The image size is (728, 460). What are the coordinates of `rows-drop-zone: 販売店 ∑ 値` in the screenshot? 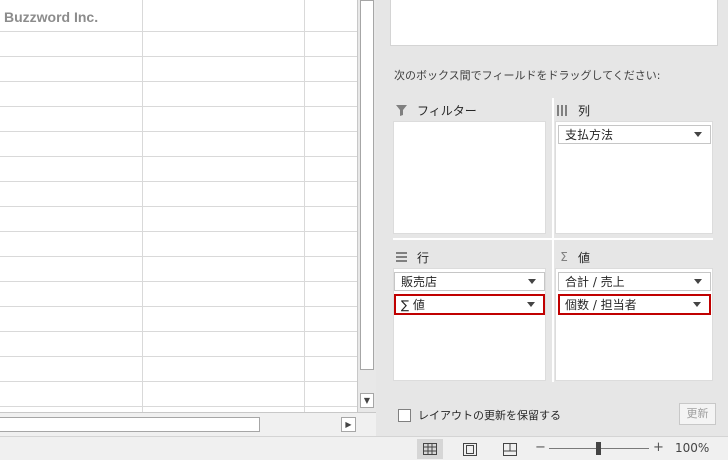 It's located at (469, 324).